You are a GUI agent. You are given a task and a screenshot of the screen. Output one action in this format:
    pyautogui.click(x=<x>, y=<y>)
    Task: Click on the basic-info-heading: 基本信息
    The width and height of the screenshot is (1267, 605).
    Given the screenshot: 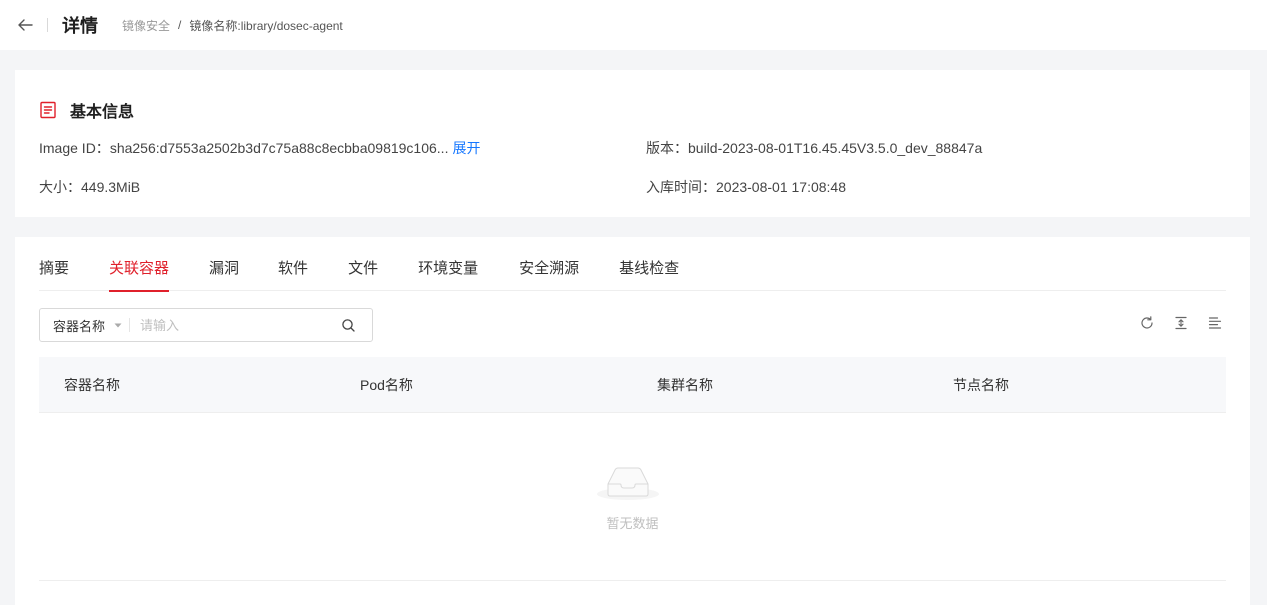 What is the action you would take?
    pyautogui.click(x=86, y=110)
    